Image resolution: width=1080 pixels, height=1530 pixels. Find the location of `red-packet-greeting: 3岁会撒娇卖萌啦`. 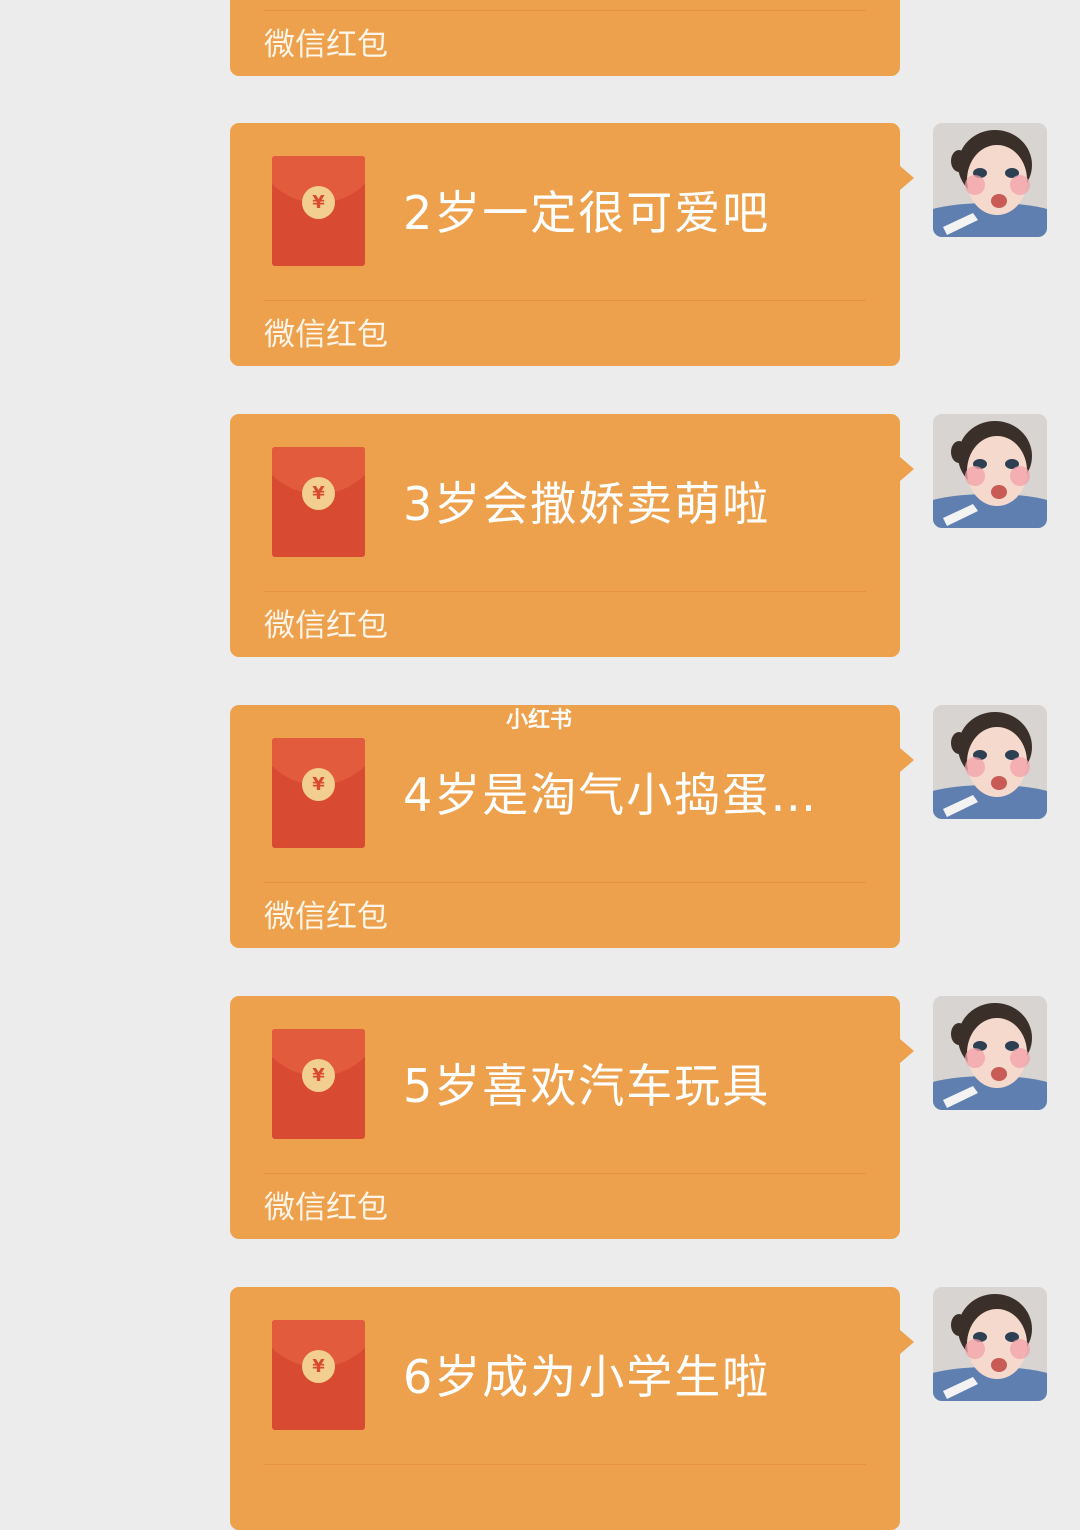

red-packet-greeting: 3岁会撒娇卖萌啦 is located at coordinates (587, 504).